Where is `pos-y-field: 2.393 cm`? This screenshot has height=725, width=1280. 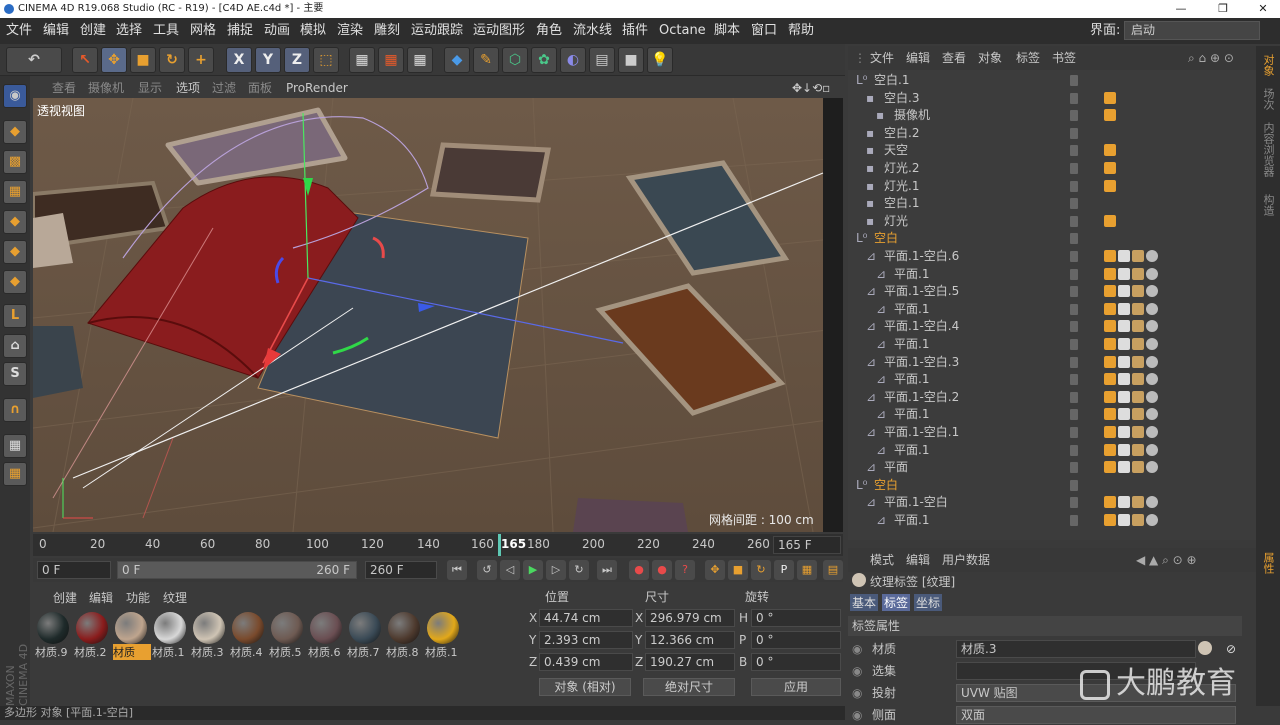
pos-y-field: 2.393 cm is located at coordinates (586, 640).